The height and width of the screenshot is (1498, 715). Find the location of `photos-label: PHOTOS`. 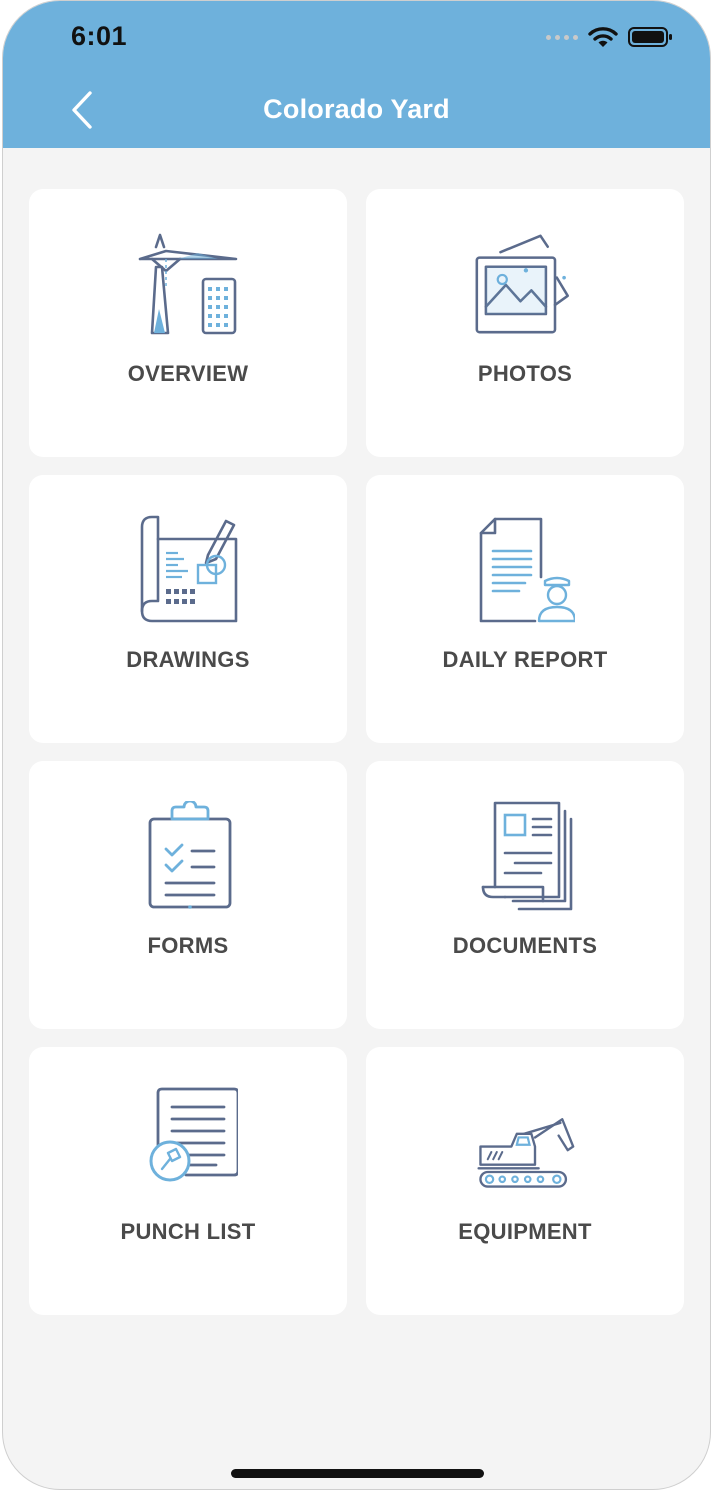

photos-label: PHOTOS is located at coordinates (525, 373).